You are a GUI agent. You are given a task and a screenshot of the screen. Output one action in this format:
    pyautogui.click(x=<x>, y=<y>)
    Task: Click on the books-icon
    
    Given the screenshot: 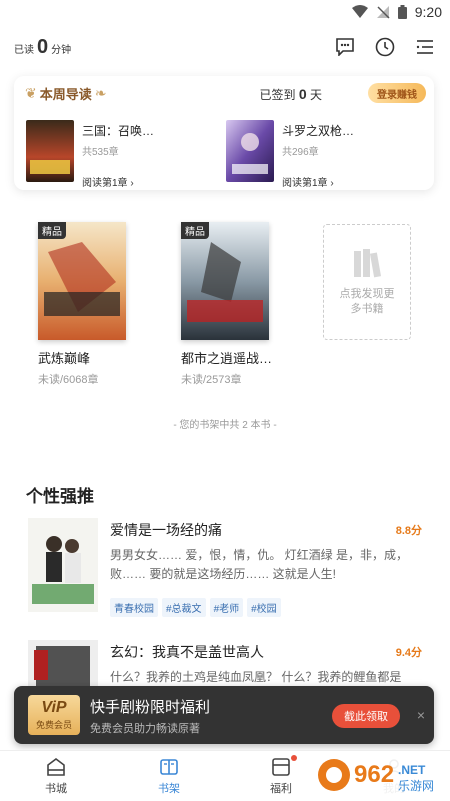 What is the action you would take?
    pyautogui.click(x=368, y=263)
    